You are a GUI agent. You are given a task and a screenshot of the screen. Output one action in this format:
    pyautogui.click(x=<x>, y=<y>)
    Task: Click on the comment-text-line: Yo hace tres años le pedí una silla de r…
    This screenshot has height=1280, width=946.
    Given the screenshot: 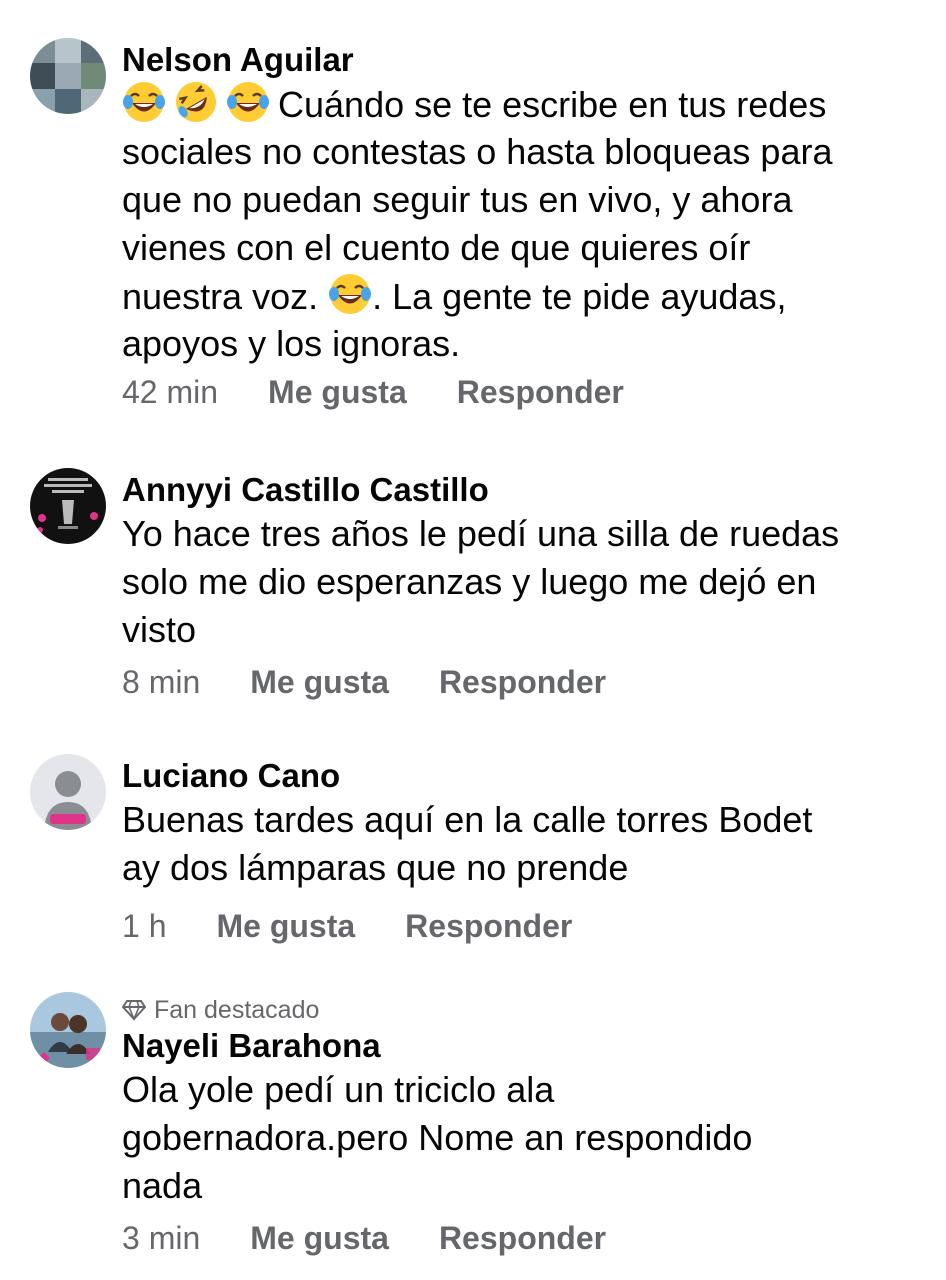 What is the action you would take?
    pyautogui.click(x=481, y=533)
    